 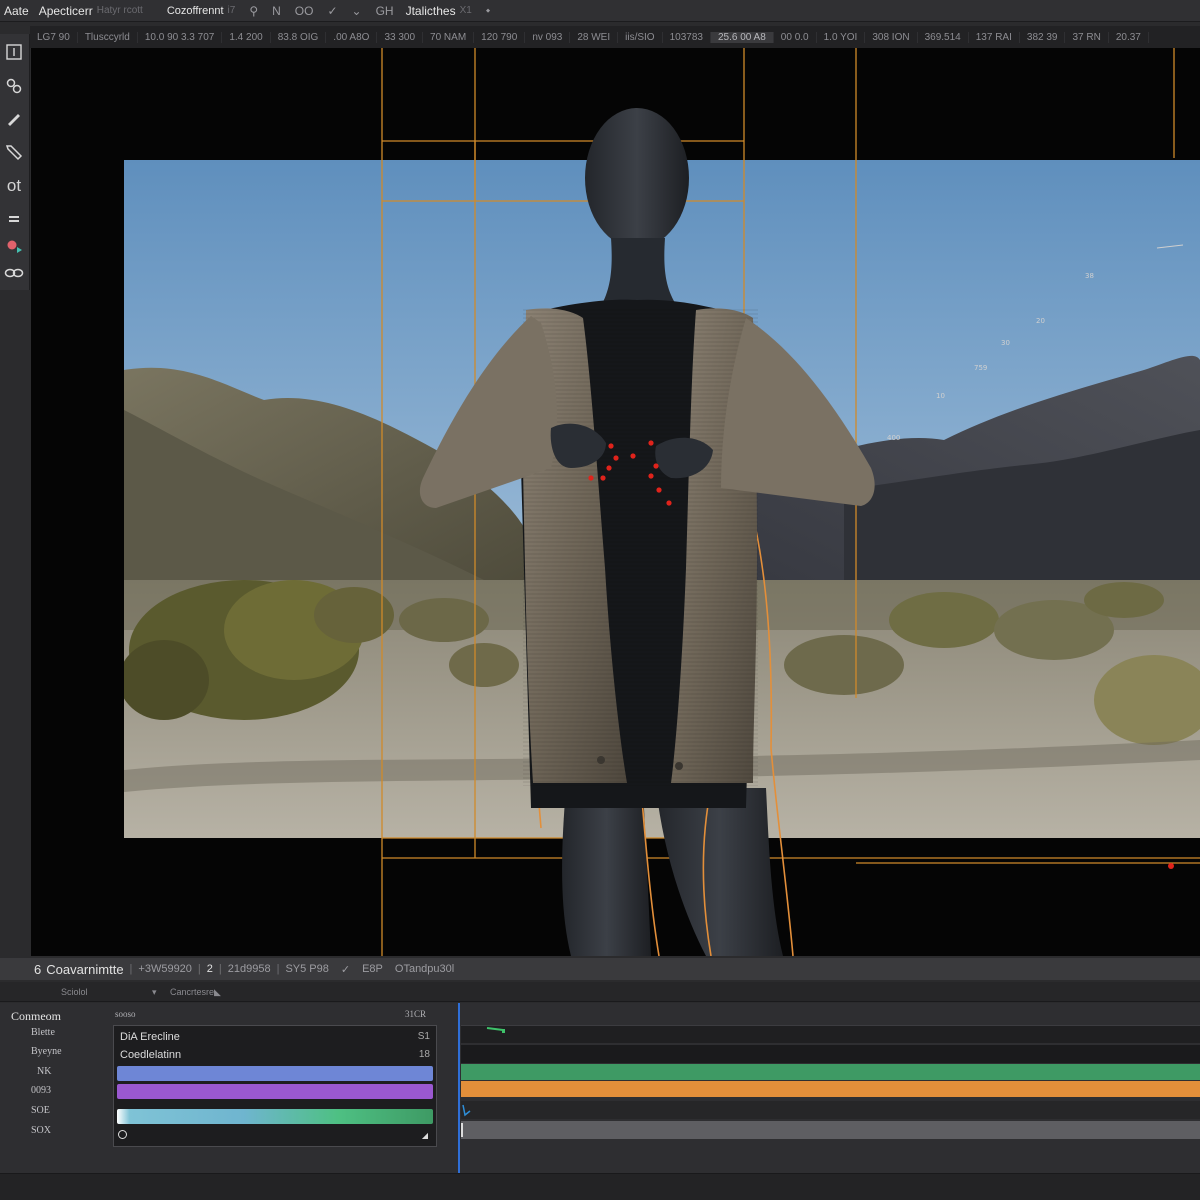 I want to click on layer-row: DiA Erecline S1, so click(x=275, y=1038).